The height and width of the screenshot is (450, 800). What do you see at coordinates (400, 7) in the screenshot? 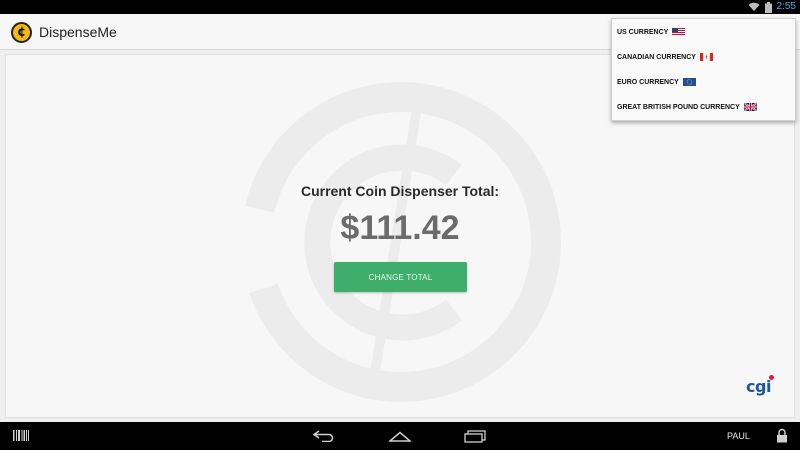
I see `status-bar: 2:55` at bounding box center [400, 7].